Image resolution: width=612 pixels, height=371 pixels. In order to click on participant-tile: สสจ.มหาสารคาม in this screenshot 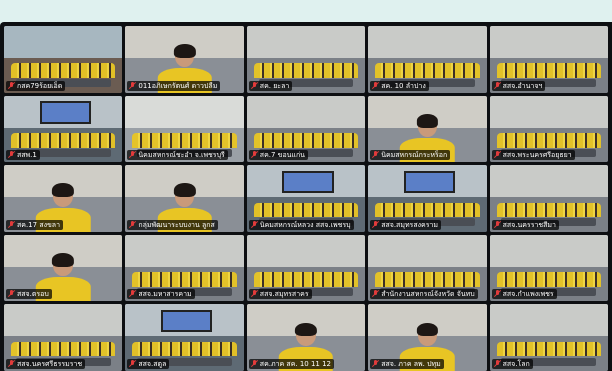, I will do `click(184, 268)`.